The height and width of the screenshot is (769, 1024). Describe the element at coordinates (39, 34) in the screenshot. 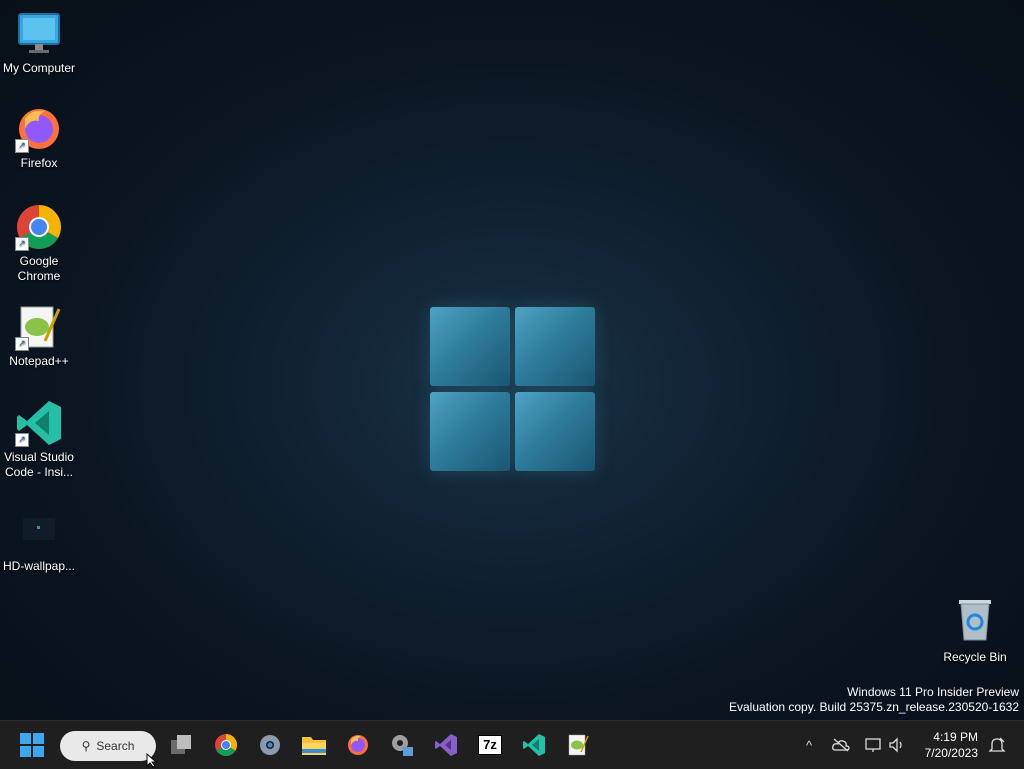

I see `monitor-icon` at that location.